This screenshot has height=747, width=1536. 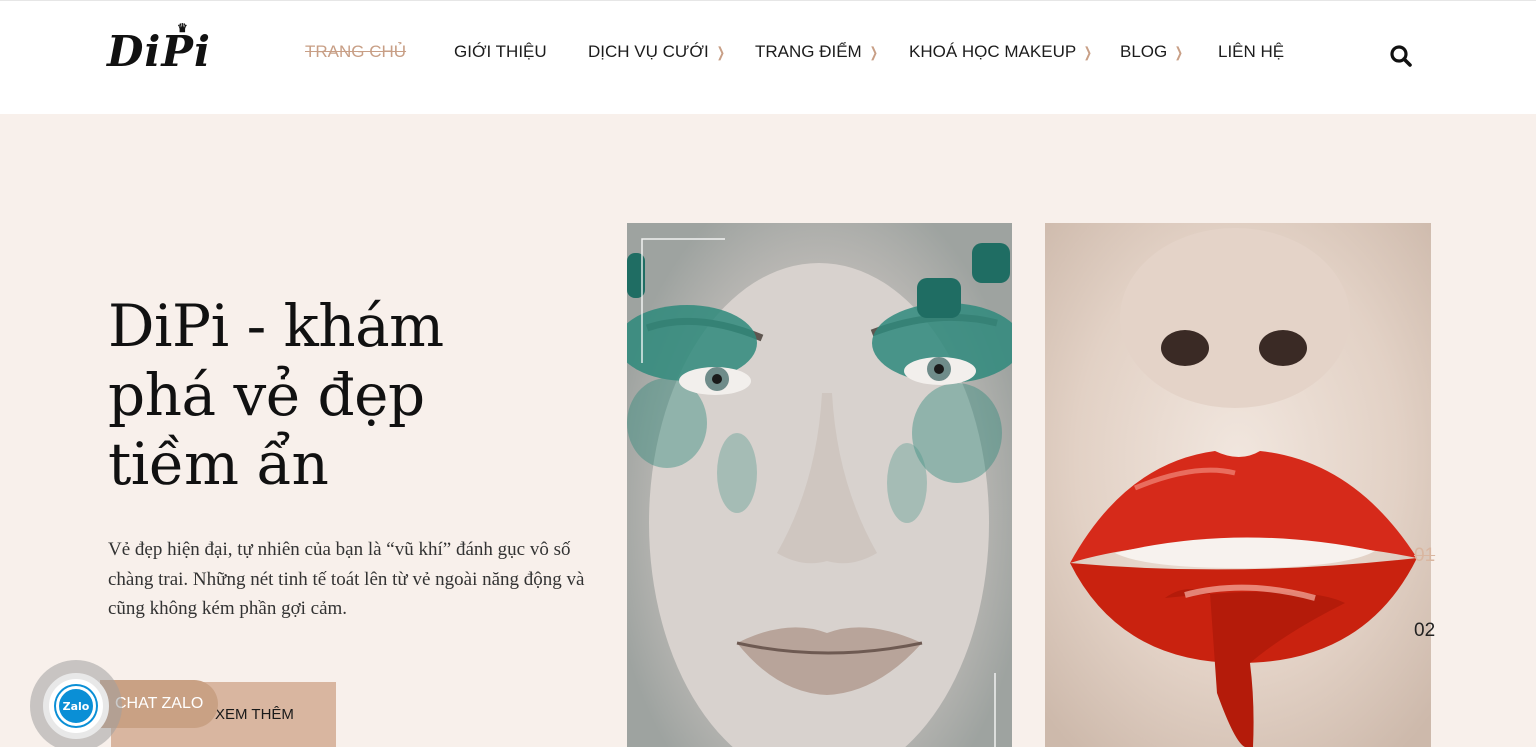 I want to click on zalo-chat-label: CHAT ZALO, so click(x=159, y=703).